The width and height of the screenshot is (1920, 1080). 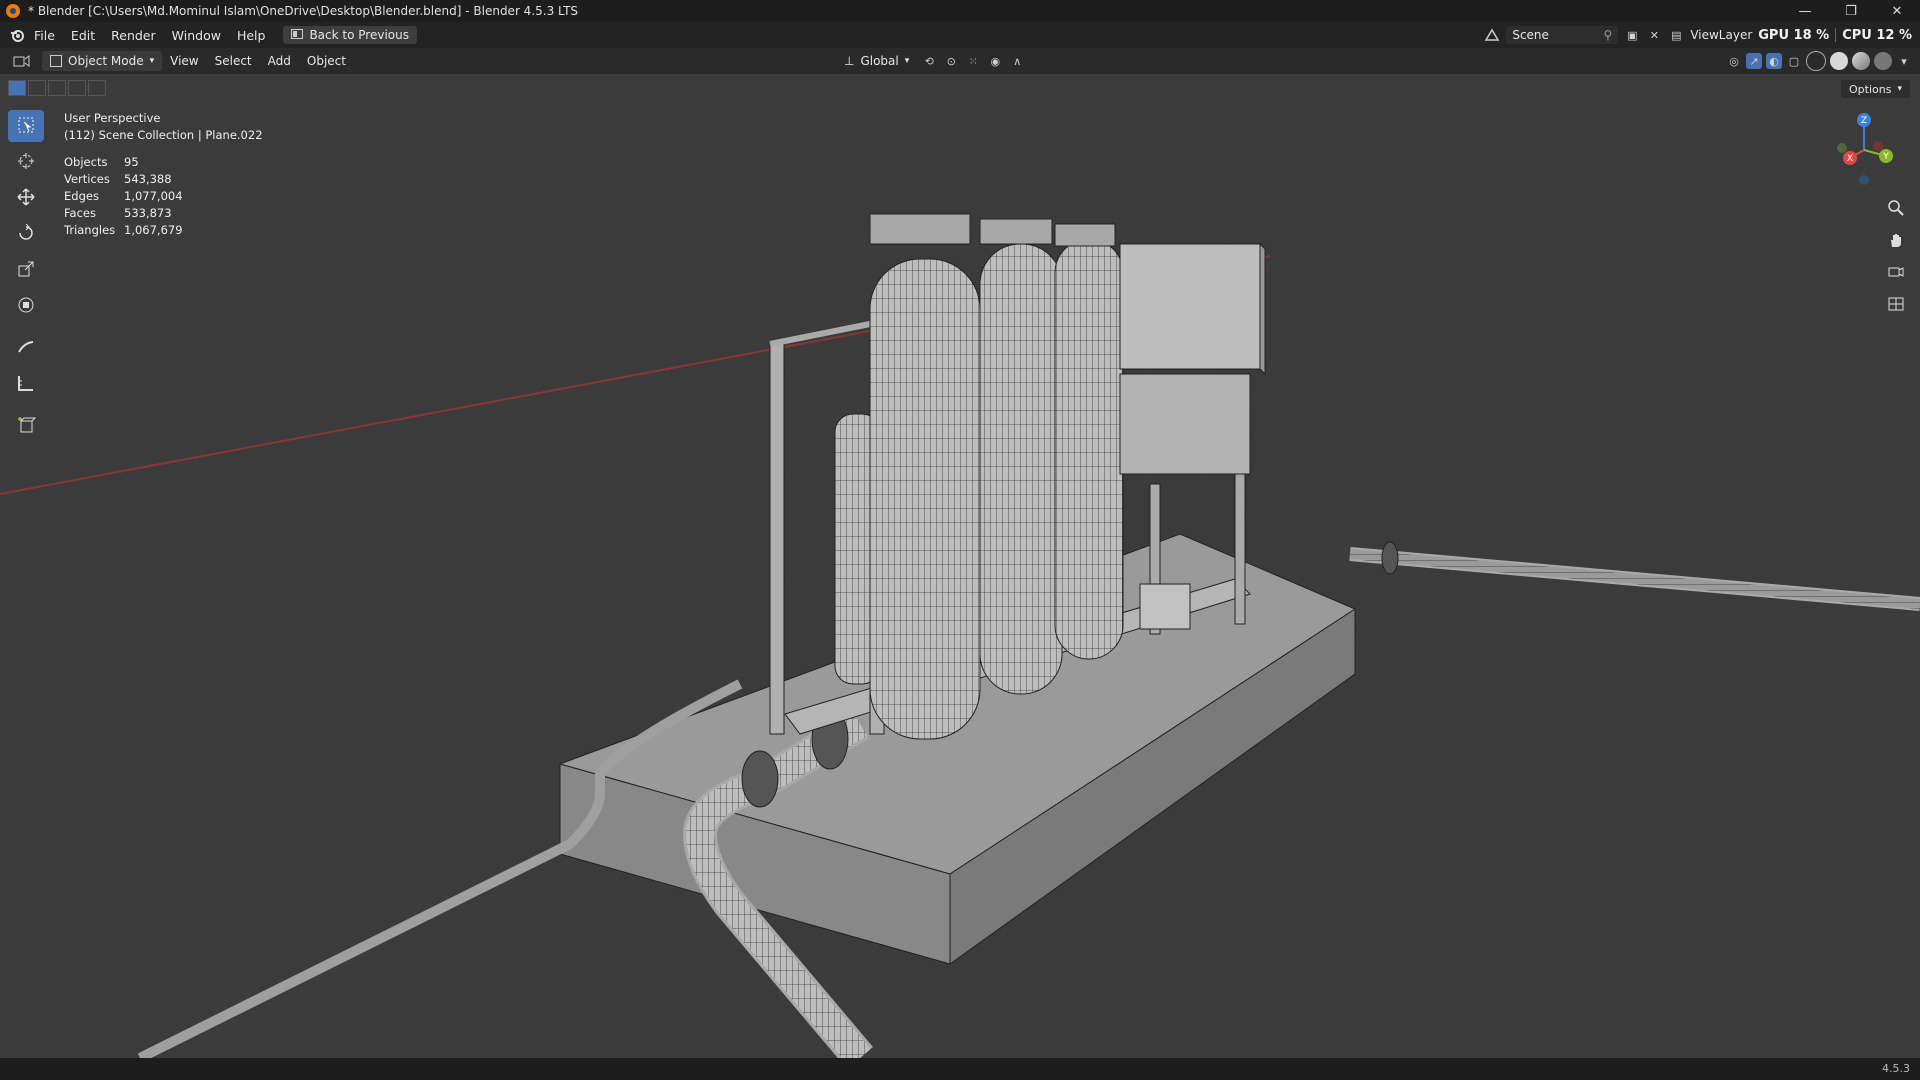 What do you see at coordinates (1754, 61) in the screenshot?
I see `gizmo-toggle-icon: ↗` at bounding box center [1754, 61].